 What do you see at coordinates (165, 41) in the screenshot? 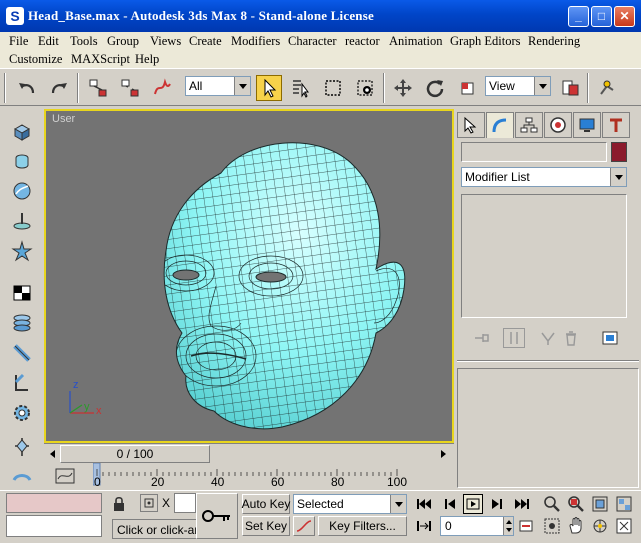
I see `menu-views: Views` at bounding box center [165, 41].